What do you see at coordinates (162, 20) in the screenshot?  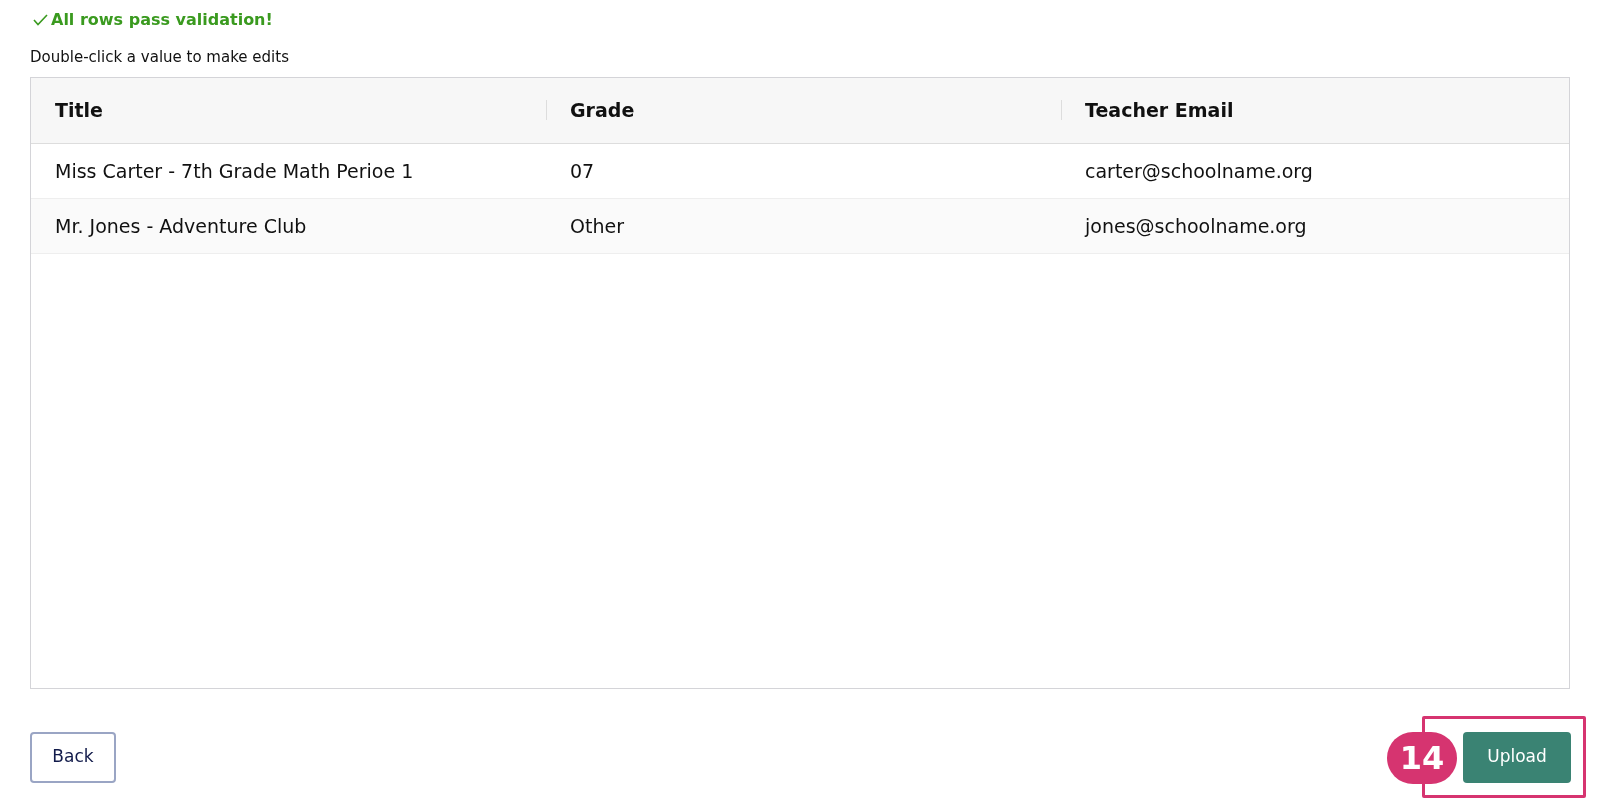 I see `validation-message: All rows pass validation!` at bounding box center [162, 20].